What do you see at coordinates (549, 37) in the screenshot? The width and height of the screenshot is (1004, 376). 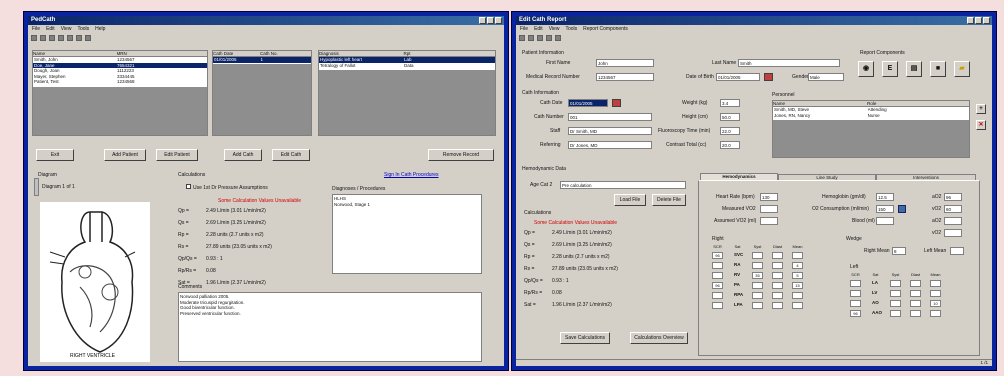 I see `close-icon` at bounding box center [549, 37].